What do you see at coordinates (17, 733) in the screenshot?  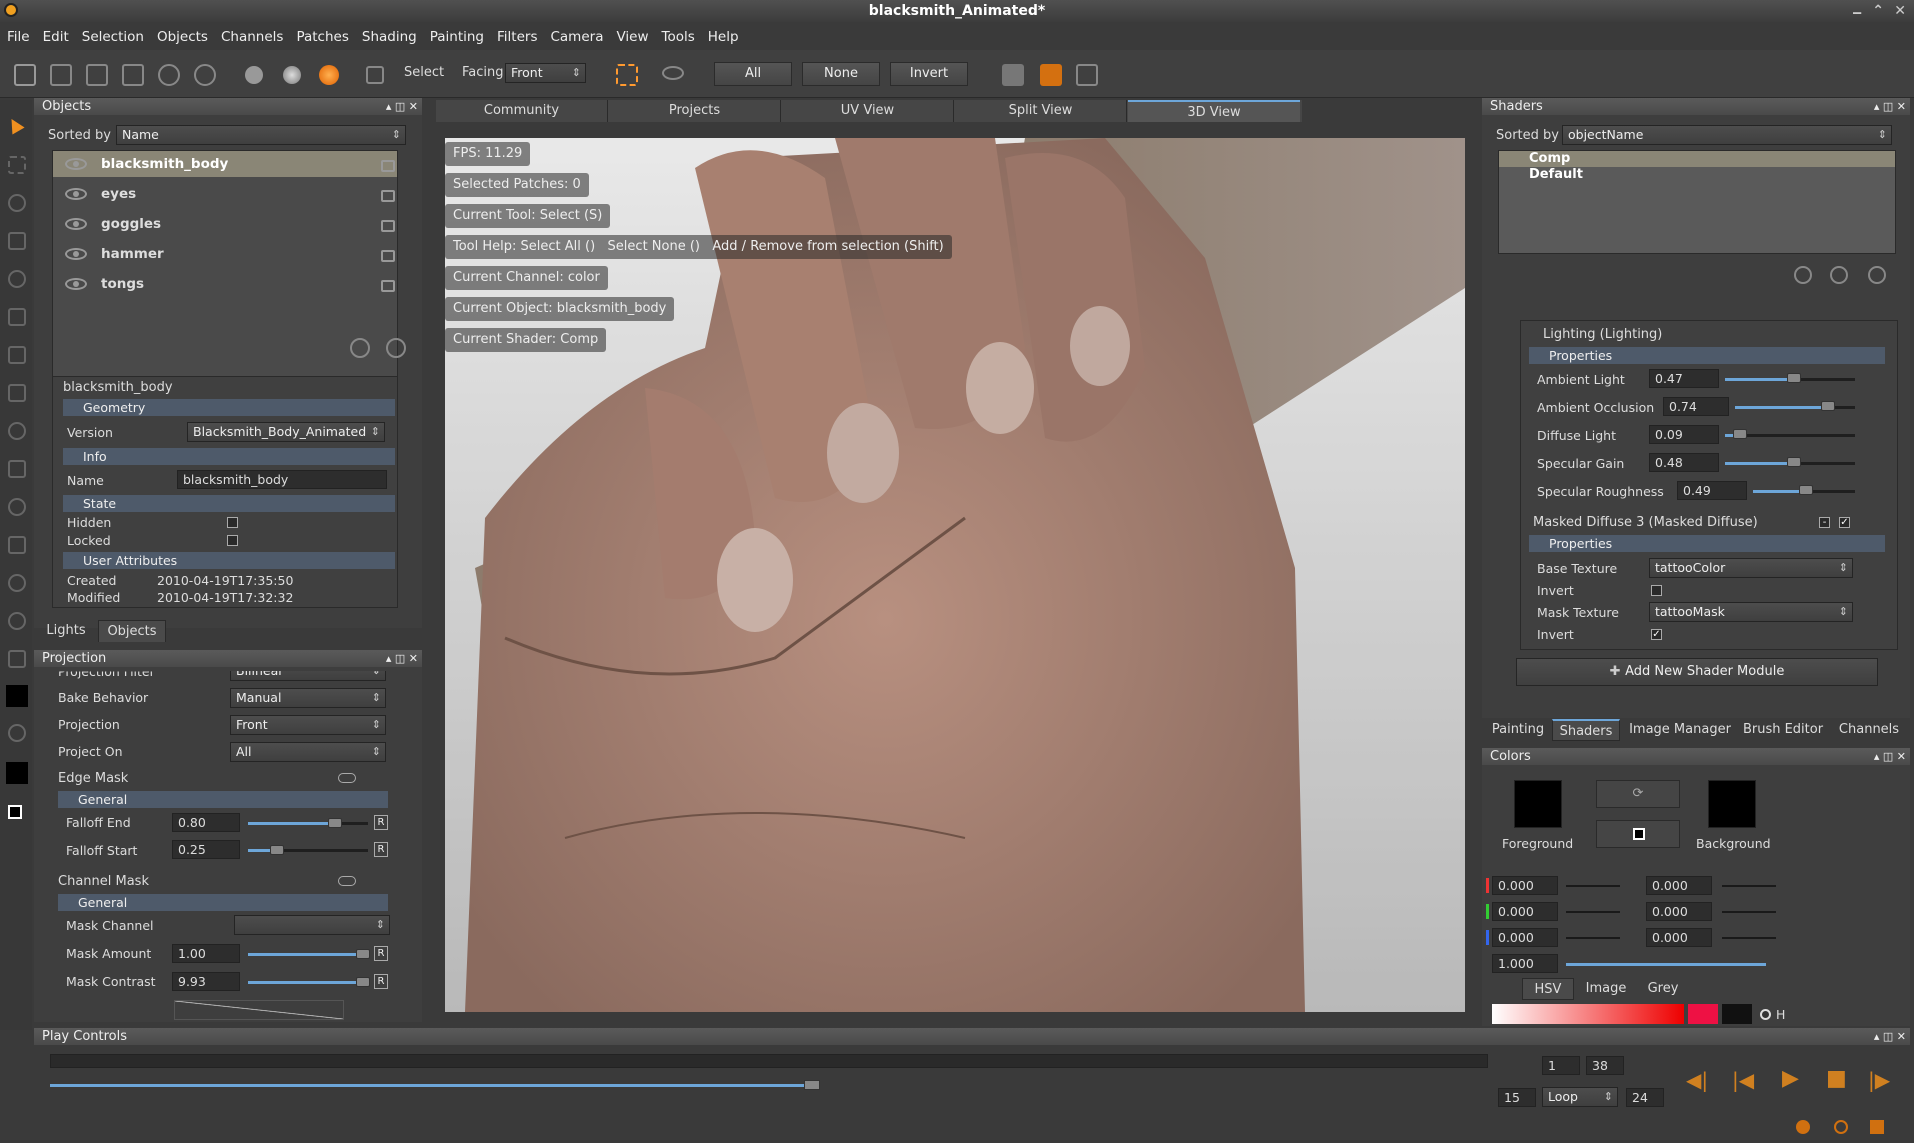 I see `swap-icon` at bounding box center [17, 733].